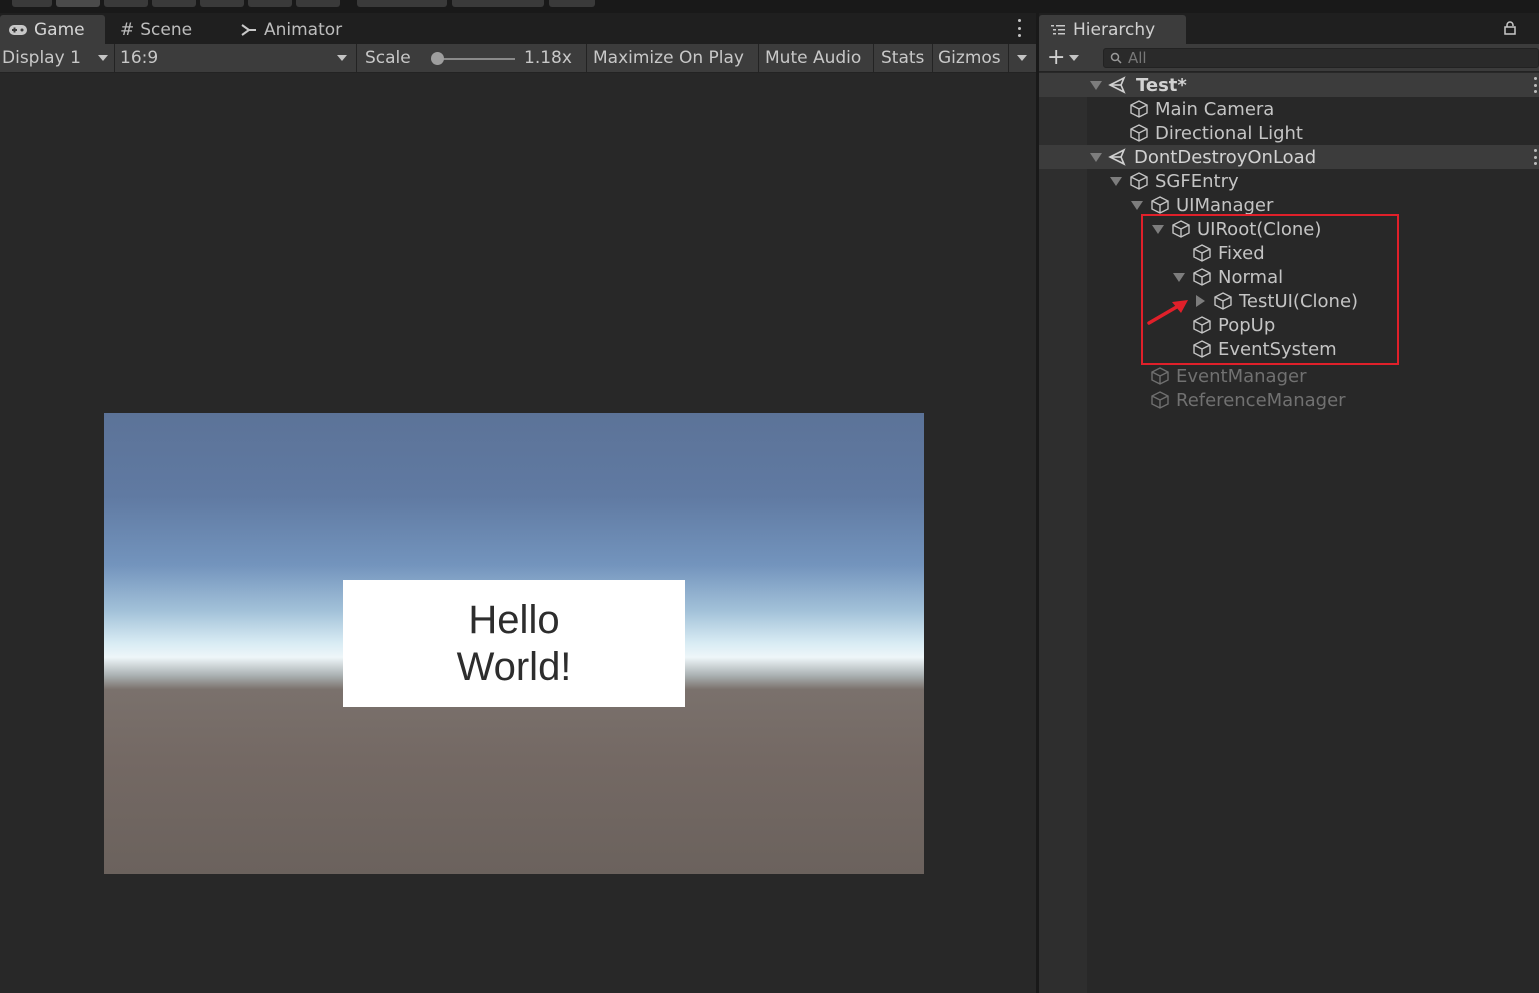  What do you see at coordinates (41, 58) in the screenshot?
I see `display-value: Display 1` at bounding box center [41, 58].